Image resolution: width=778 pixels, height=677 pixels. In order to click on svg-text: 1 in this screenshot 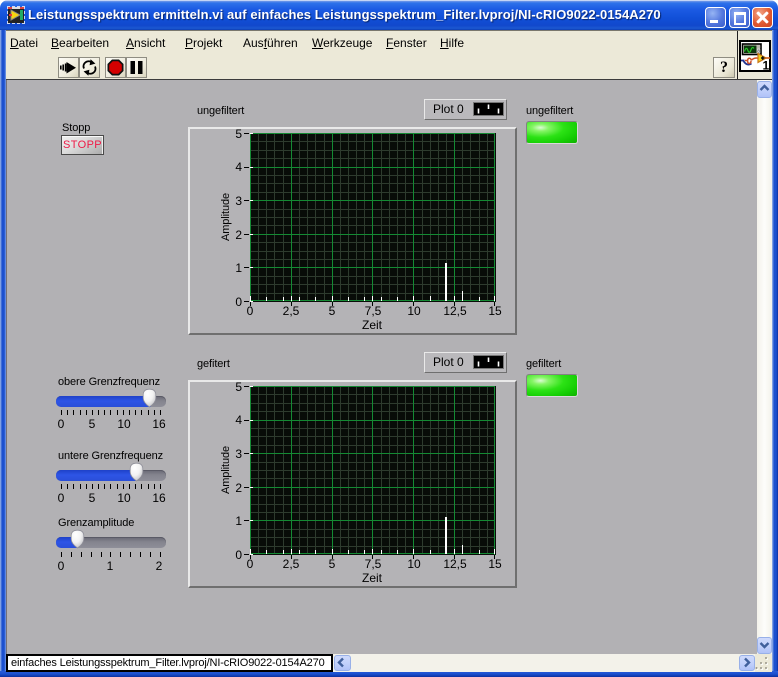, I will do `click(766, 66)`.